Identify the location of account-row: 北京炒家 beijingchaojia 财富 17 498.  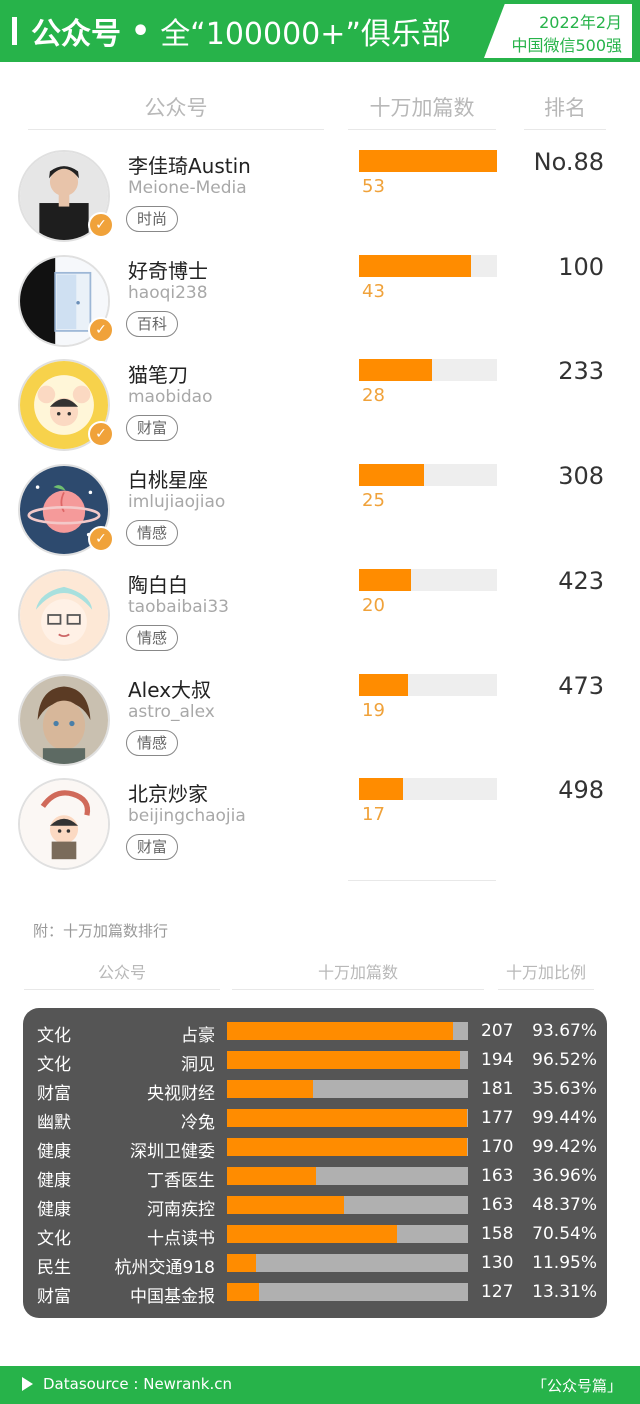
(320, 829).